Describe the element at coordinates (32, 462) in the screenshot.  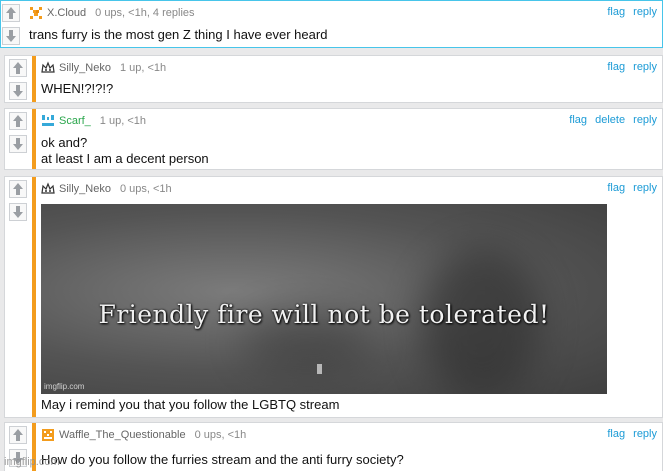
I see `imgflip-watermark: imgflip.com` at that location.